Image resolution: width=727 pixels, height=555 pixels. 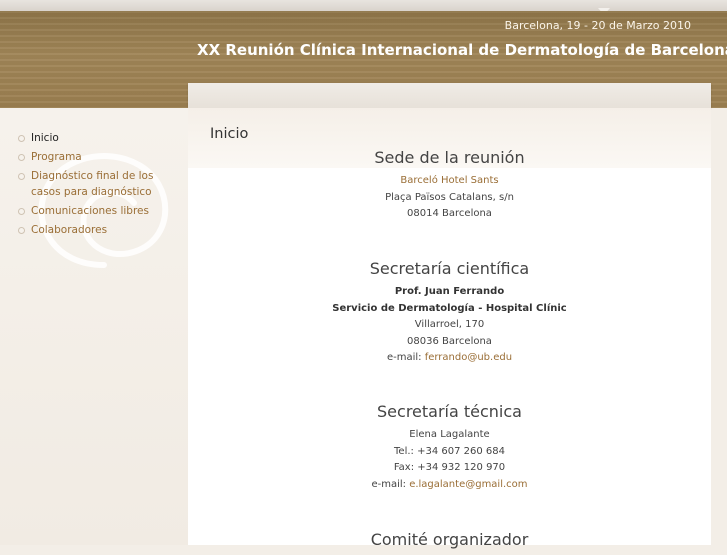 I want to click on cientifica-city: 08036 Barcelona, so click(x=449, y=341).